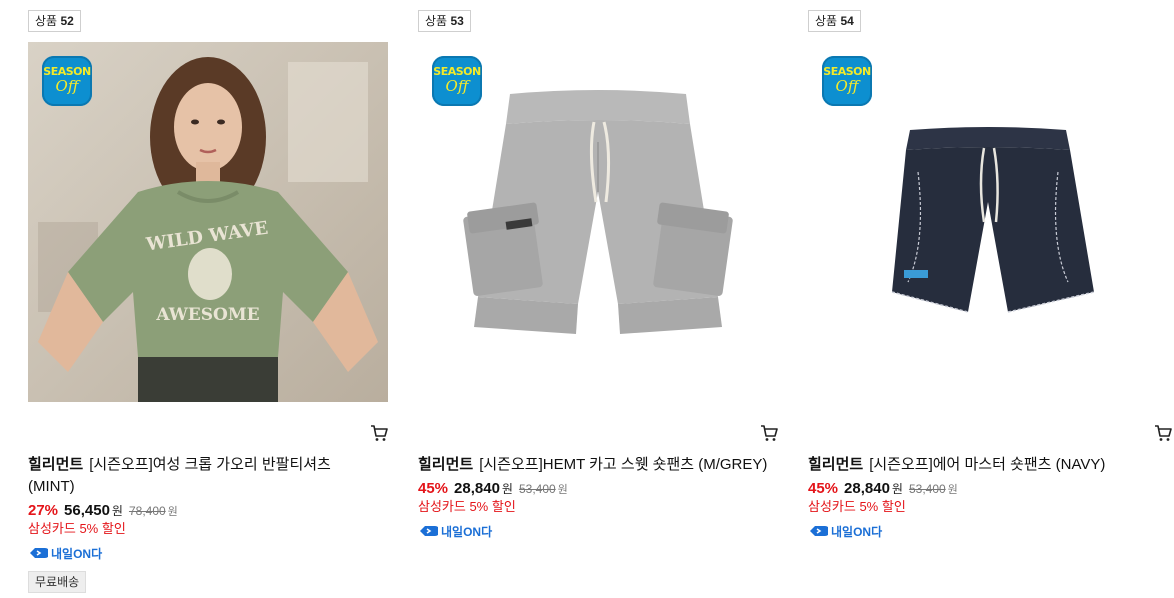 Image resolution: width=1174 pixels, height=598 pixels. I want to click on badge-number: 53, so click(457, 21).